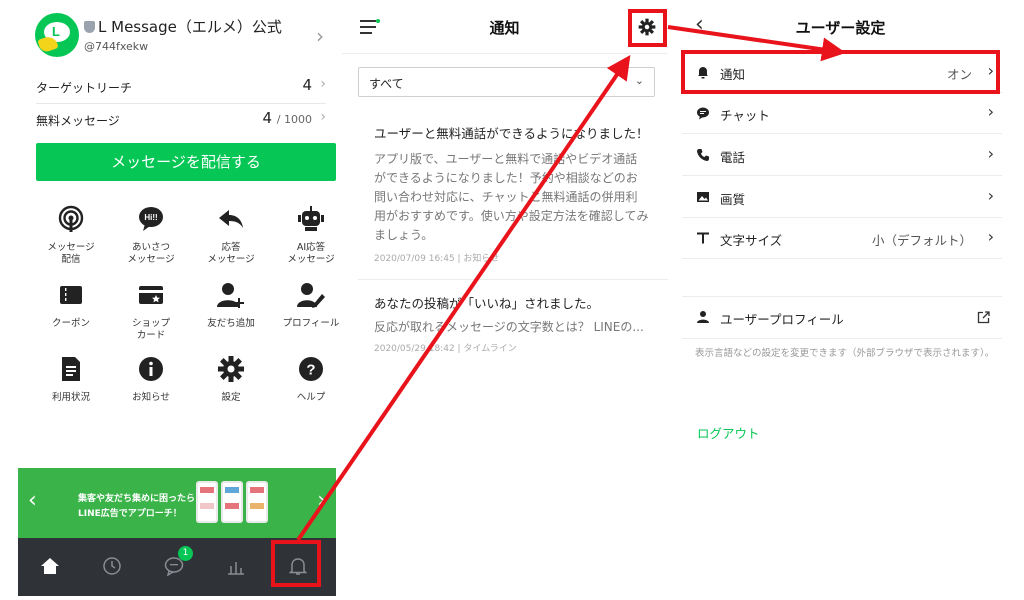 This screenshot has height=600, width=1024. What do you see at coordinates (71, 295) in the screenshot?
I see `coupon-icon` at bounding box center [71, 295].